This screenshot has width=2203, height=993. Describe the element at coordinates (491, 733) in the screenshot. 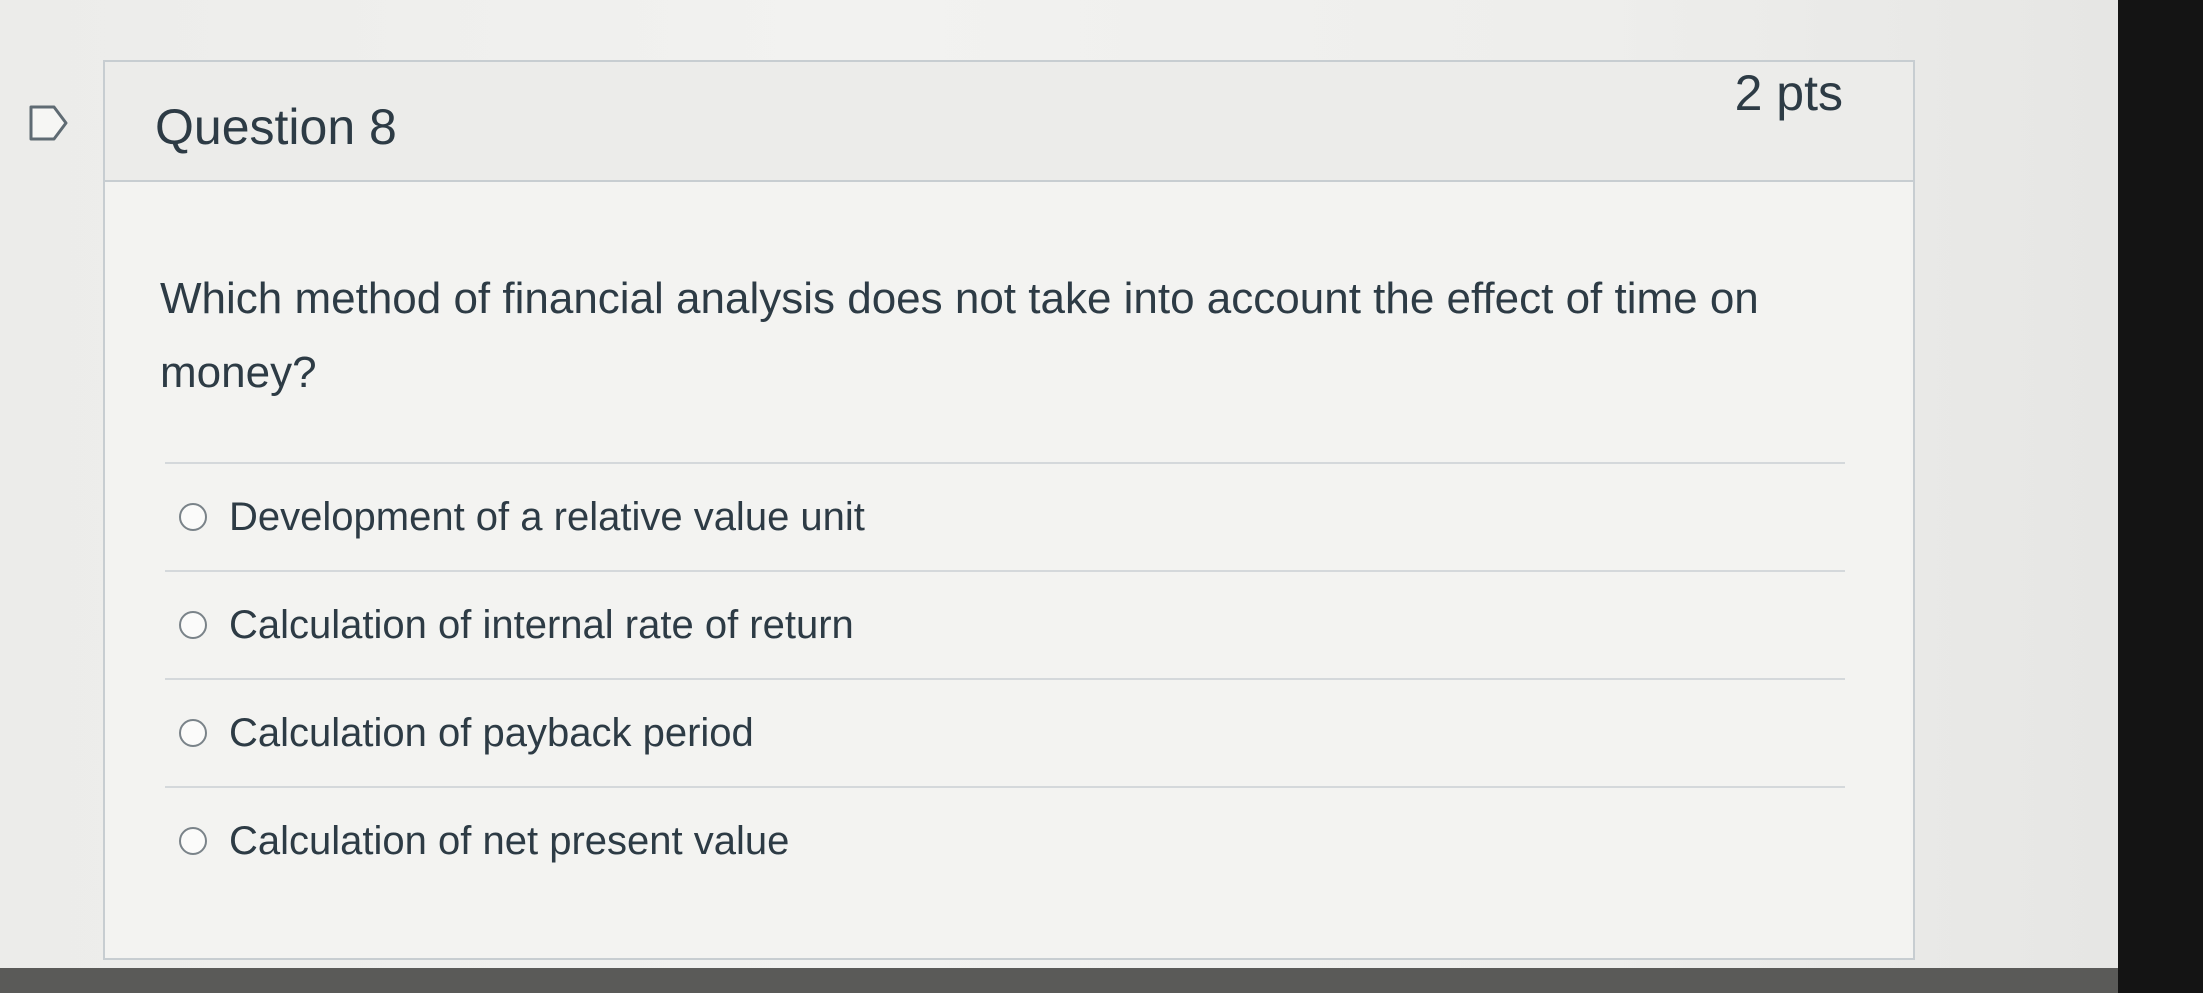

I see `answer-label: Calculation of payback period` at that location.